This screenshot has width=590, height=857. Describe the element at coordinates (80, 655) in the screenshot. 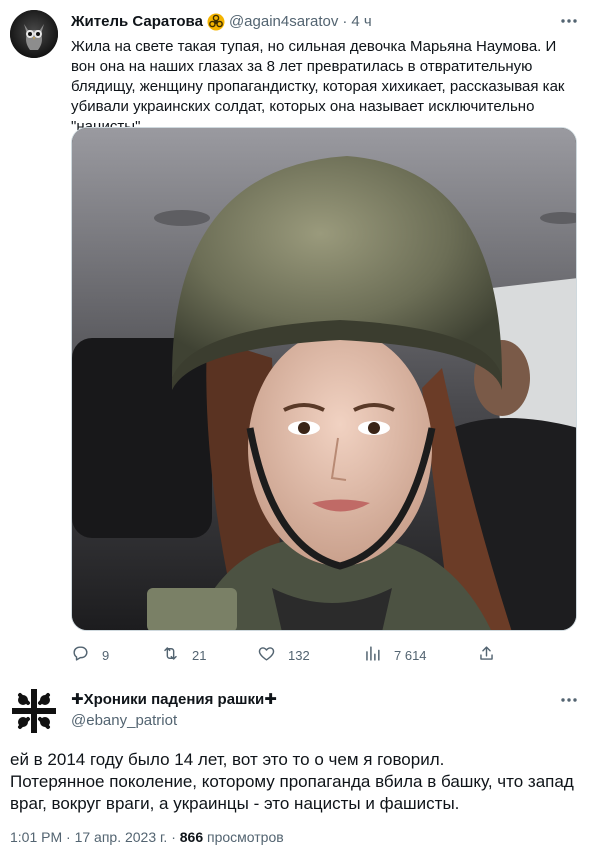

I see `reply-icon` at that location.